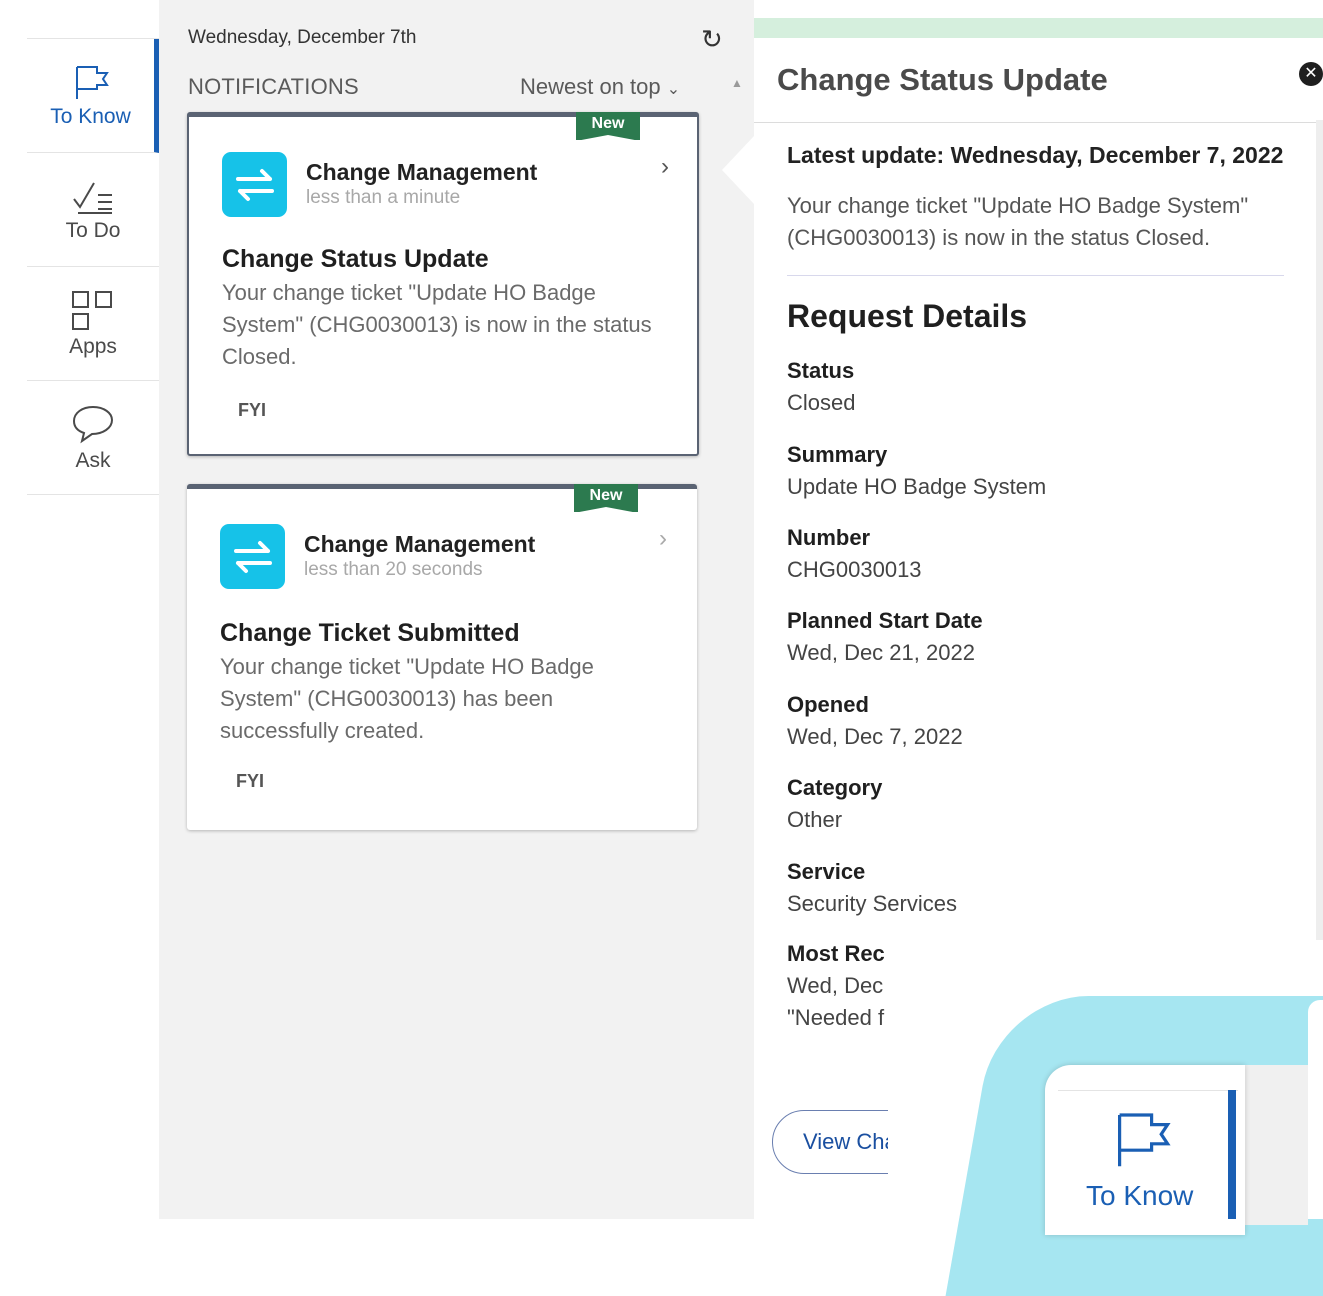  I want to click on chat-bubble-icon, so click(93, 424).